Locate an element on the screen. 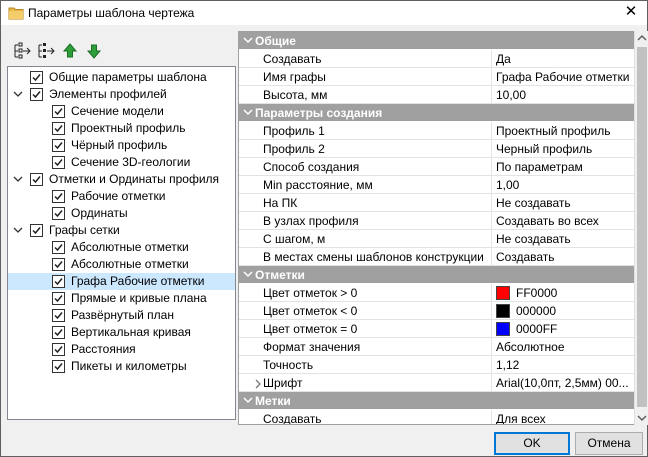 This screenshot has height=457, width=648. tree-item: Графы сетки is located at coordinates (121, 230).